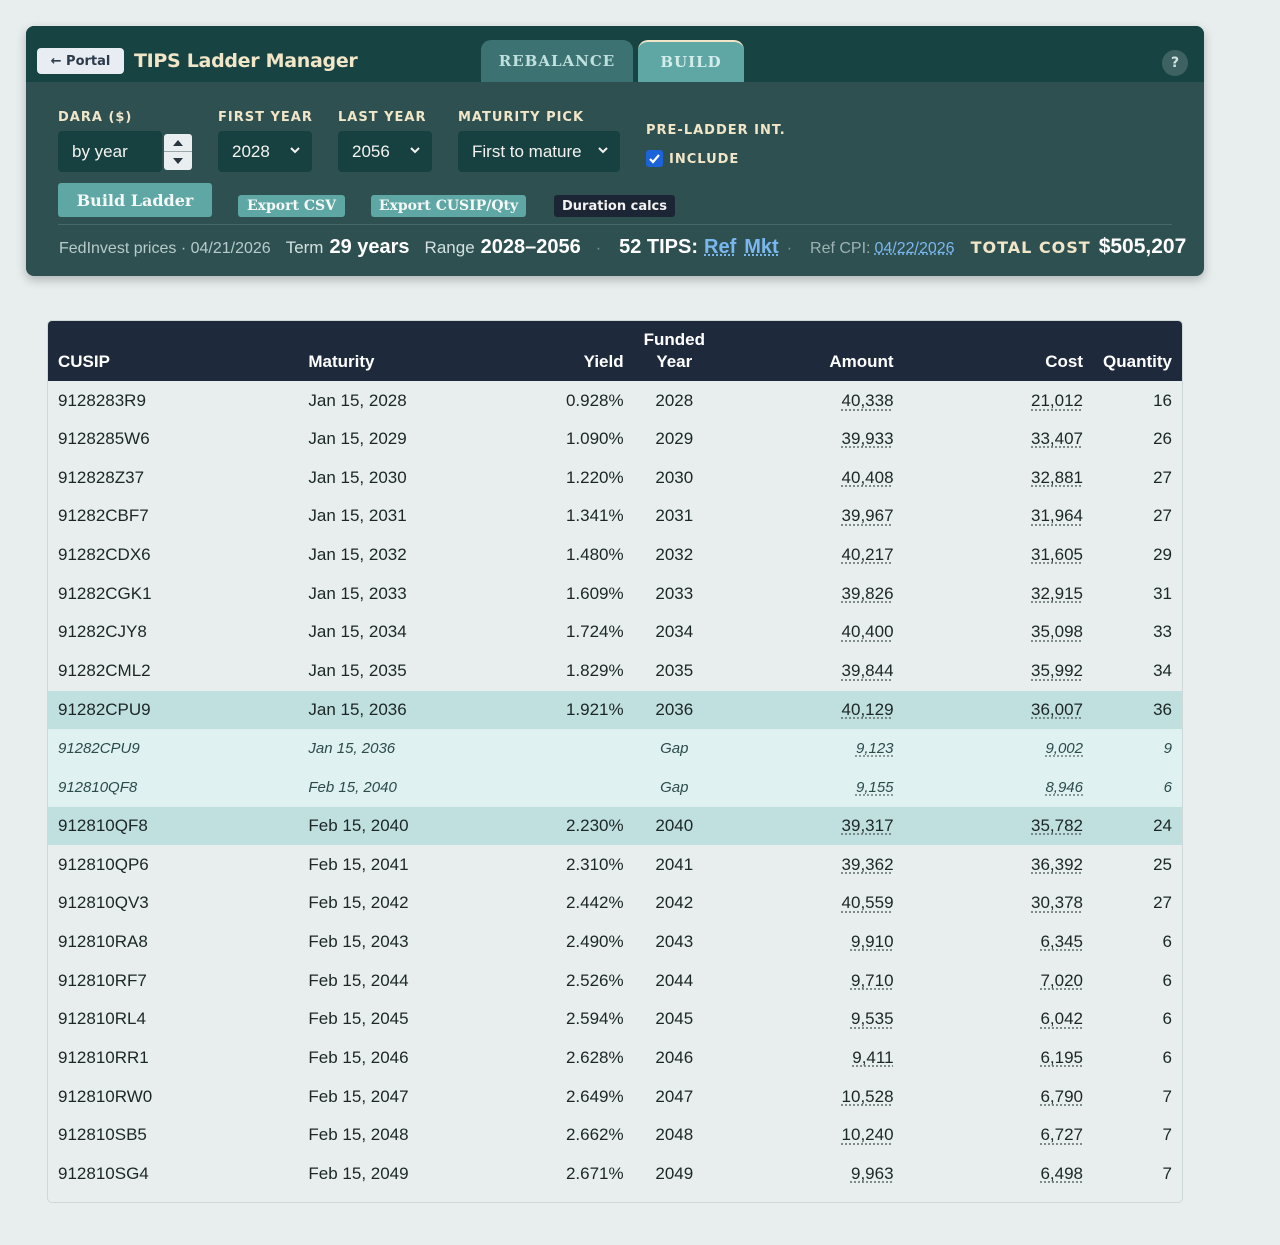 Image resolution: width=1280 pixels, height=1245 pixels. I want to click on build-ladder-button: Build Ladder, so click(135, 200).